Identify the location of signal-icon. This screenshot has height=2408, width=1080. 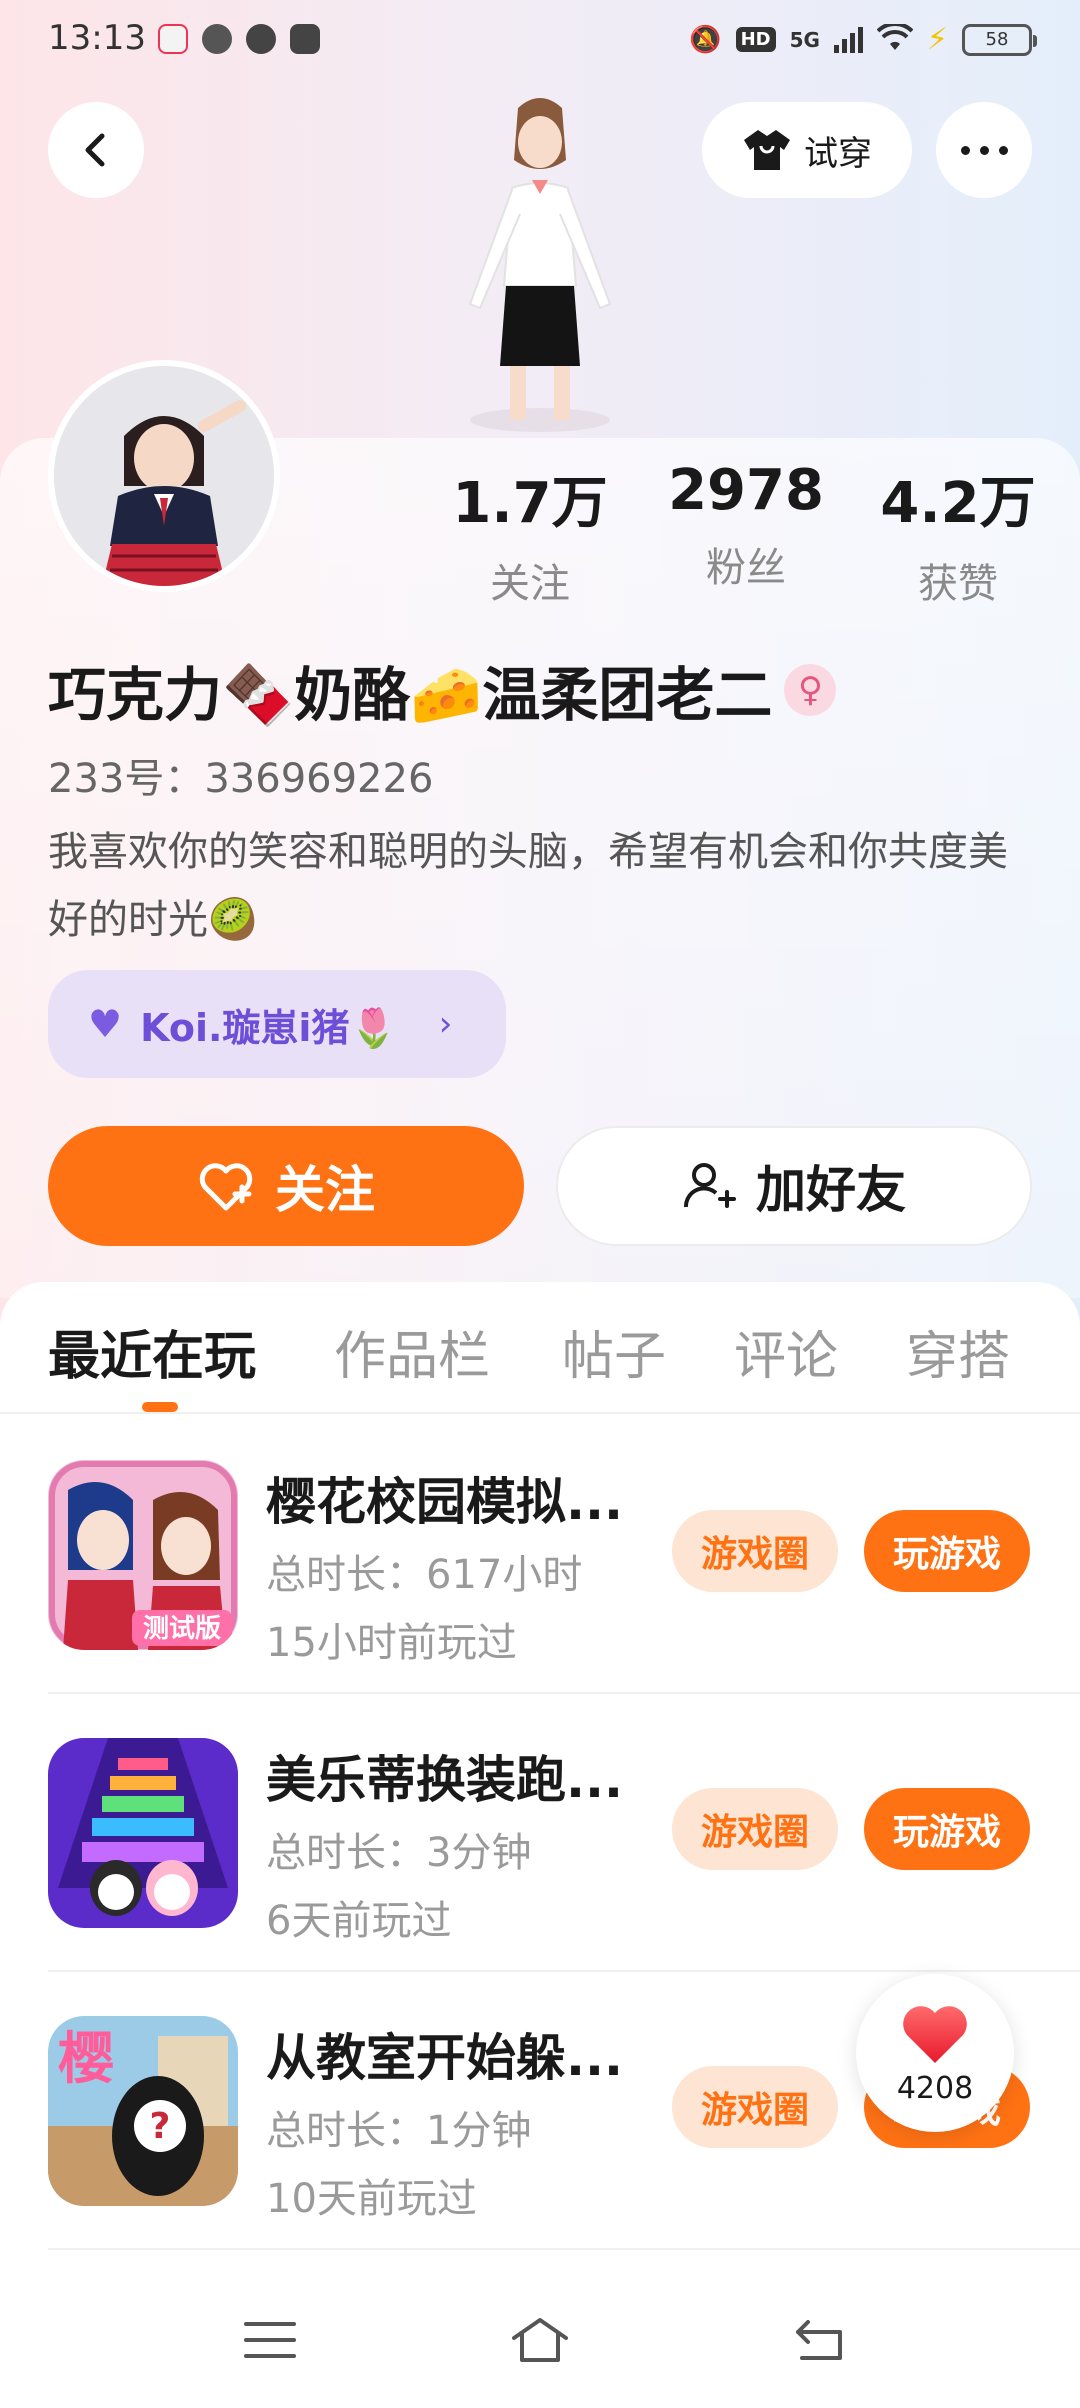
(848, 39).